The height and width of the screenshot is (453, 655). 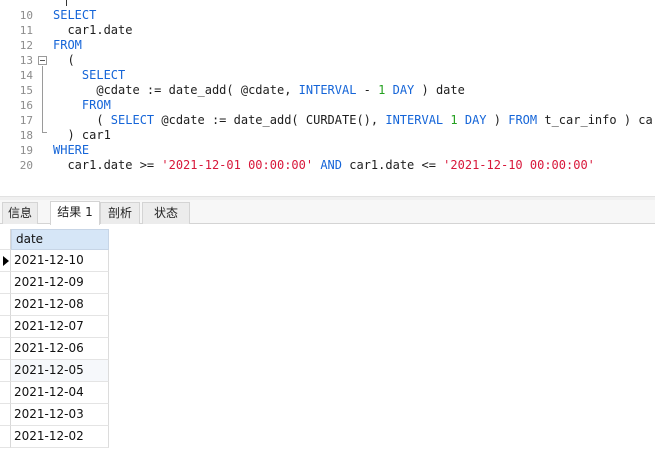 What do you see at coordinates (60, 415) in the screenshot?
I see `table-cell-date: 2021-12-03` at bounding box center [60, 415].